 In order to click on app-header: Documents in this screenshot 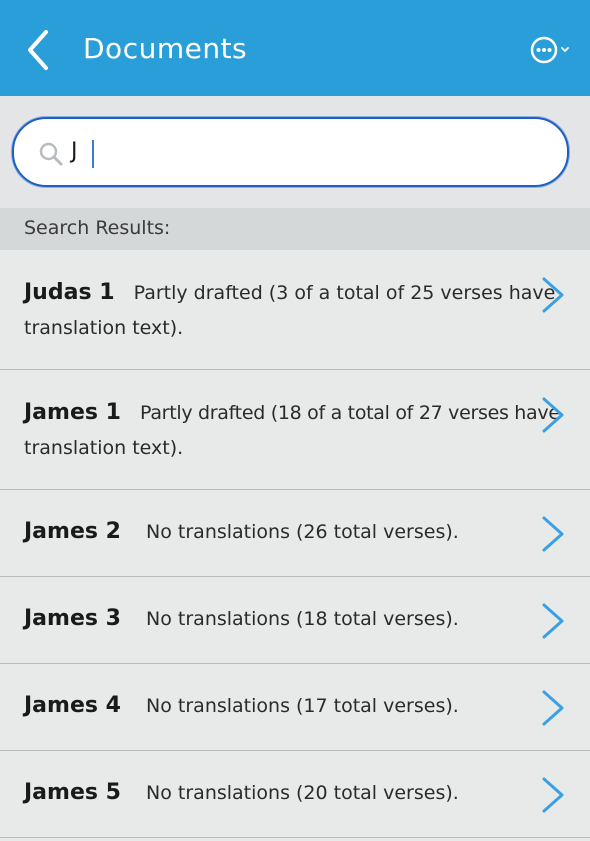, I will do `click(295, 48)`.